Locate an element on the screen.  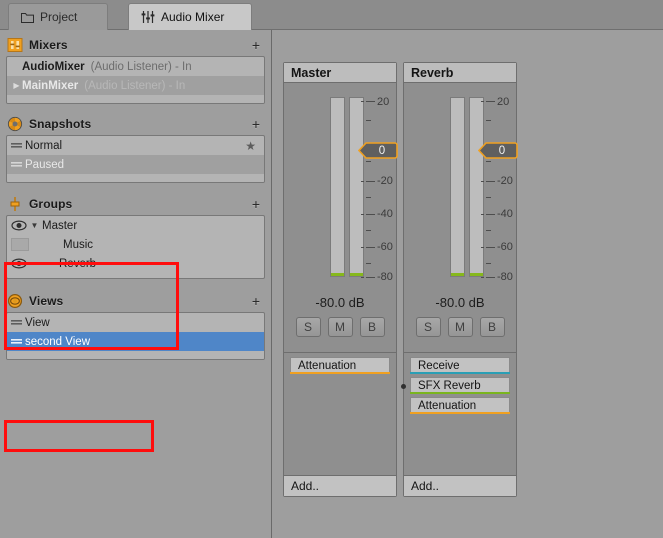
audio-mixer-icon is located at coordinates (148, 17).